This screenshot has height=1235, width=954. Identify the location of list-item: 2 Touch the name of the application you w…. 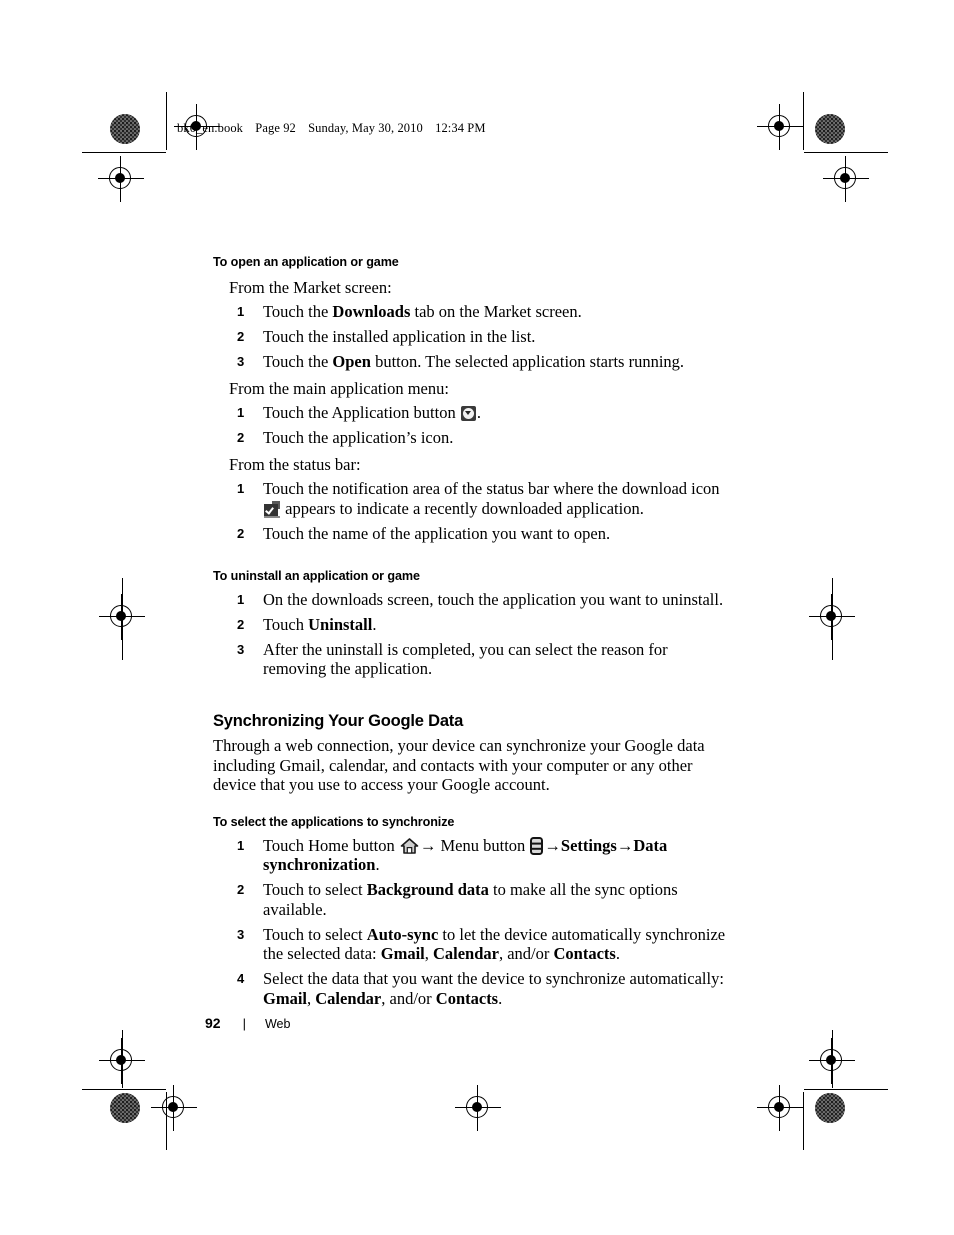
(473, 534).